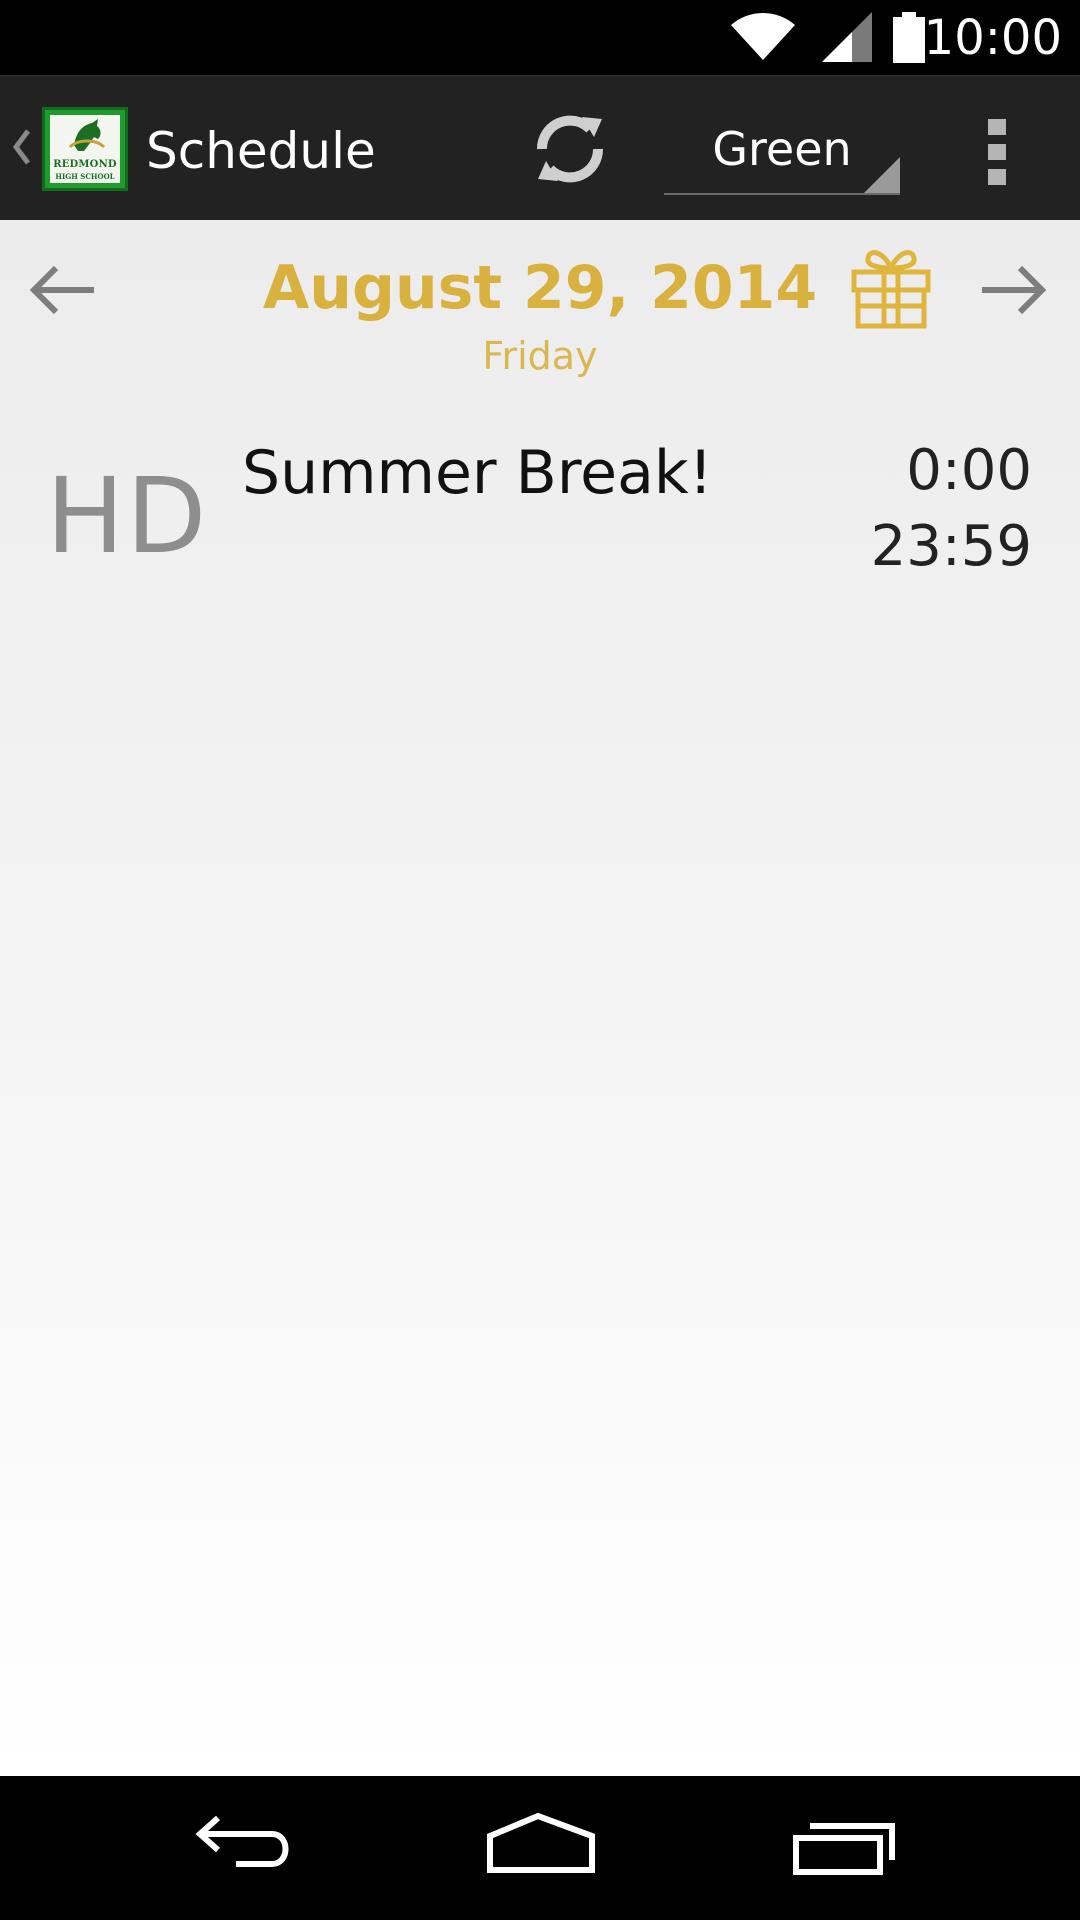  I want to click on period-code: HD, so click(127, 516).